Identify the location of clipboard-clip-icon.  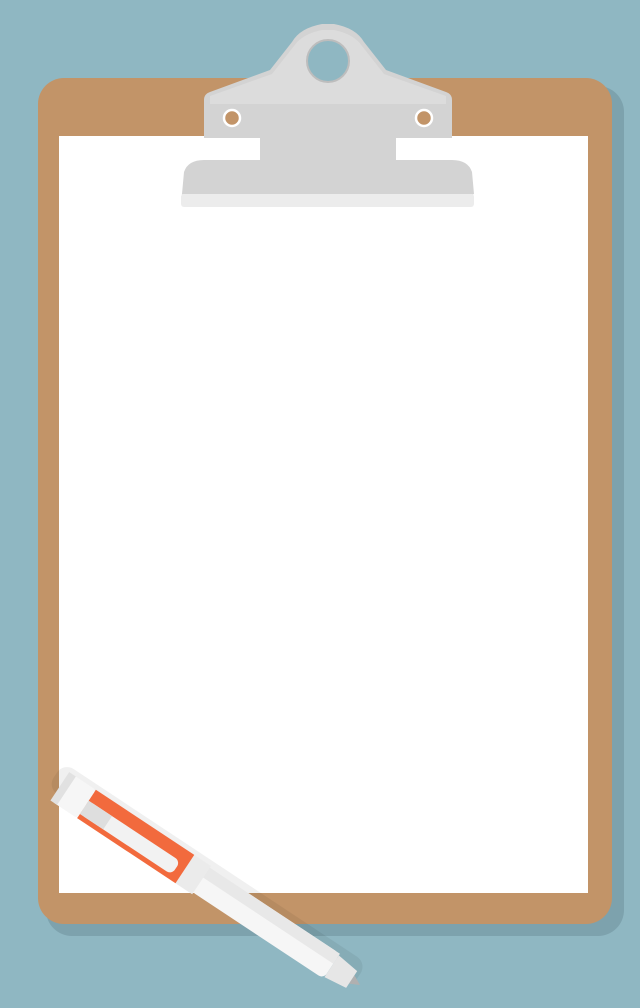
(327, 115).